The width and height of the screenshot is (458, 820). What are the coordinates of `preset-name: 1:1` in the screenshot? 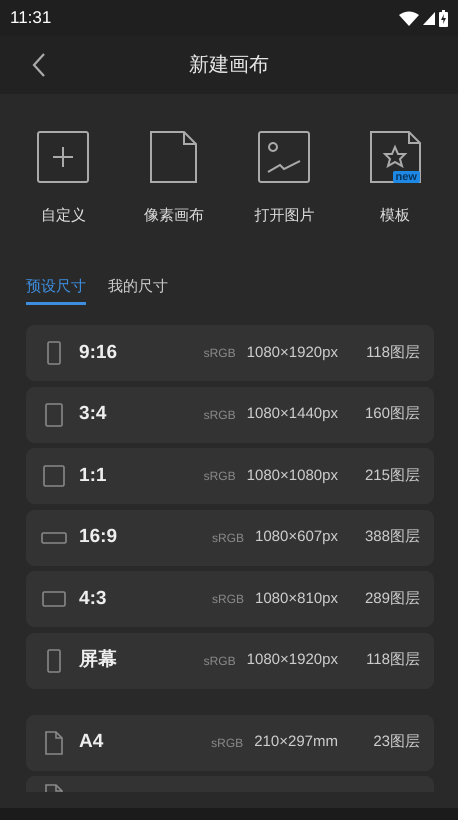 It's located at (92, 476).